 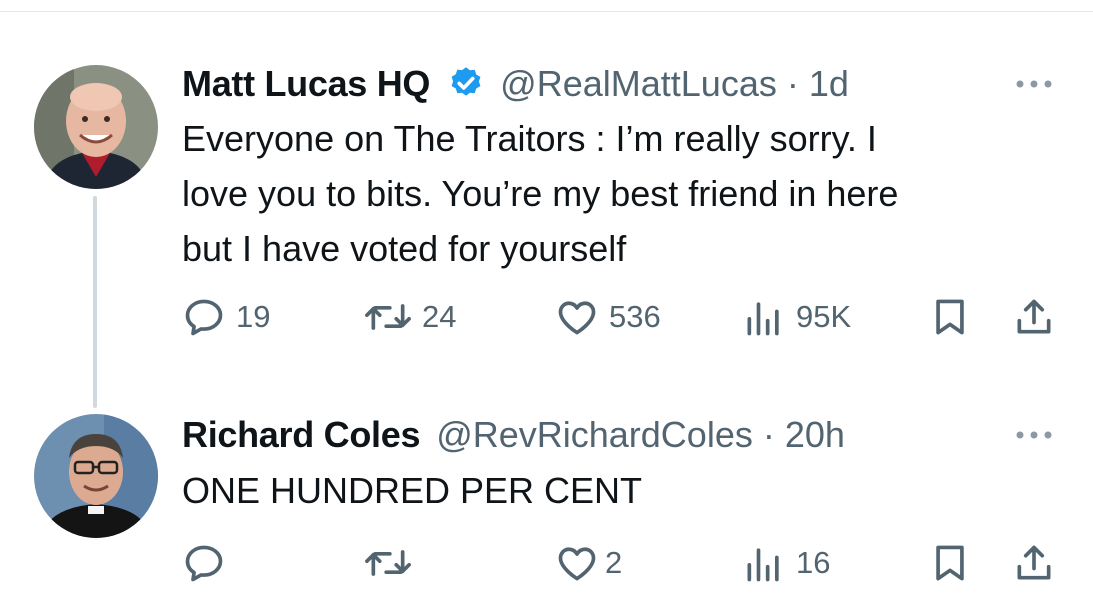 I want to click on views-button: 95K, so click(x=796, y=317).